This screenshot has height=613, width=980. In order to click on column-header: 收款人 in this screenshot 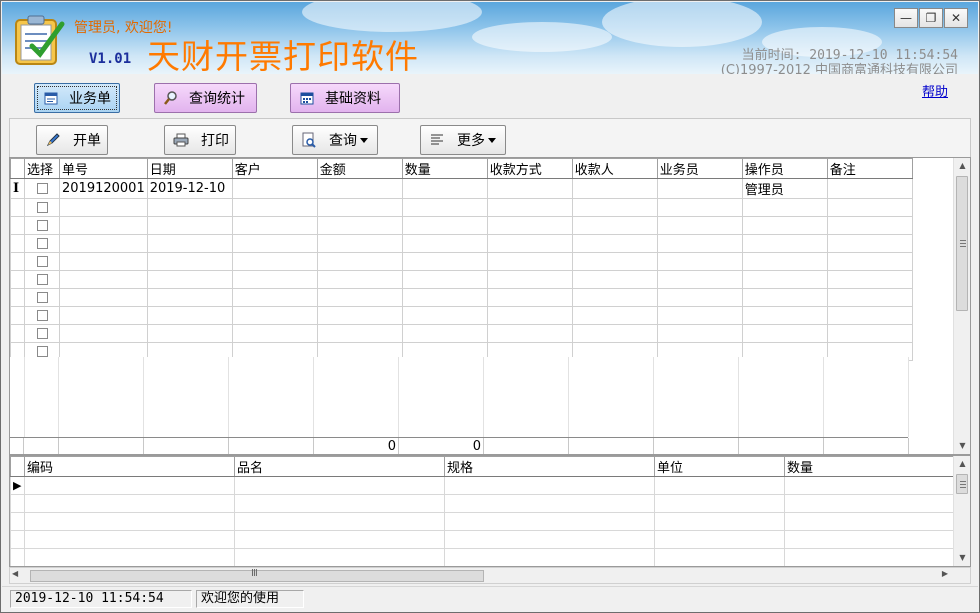, I will do `click(614, 168)`.